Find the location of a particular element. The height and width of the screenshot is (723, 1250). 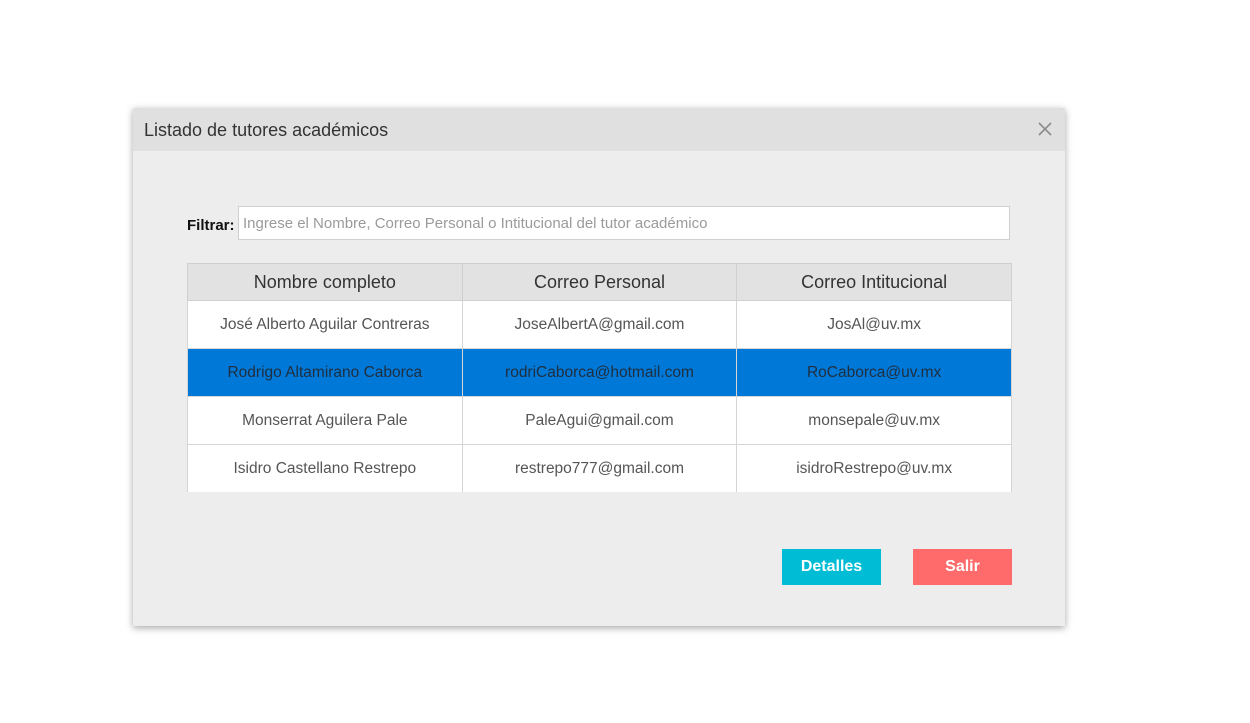

cell-personal-email: rodriCaborca@hotmail.com is located at coordinates (599, 372).